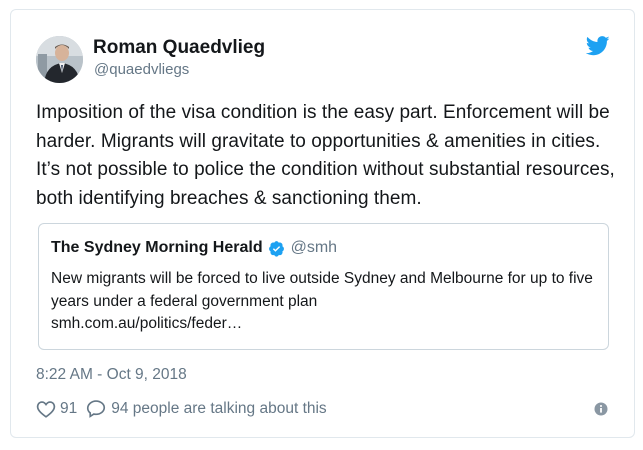 Image resolution: width=643 pixels, height=450 pixels. Describe the element at coordinates (157, 247) in the screenshot. I see `quoted-author-name: The Sydney Morning Herald` at that location.